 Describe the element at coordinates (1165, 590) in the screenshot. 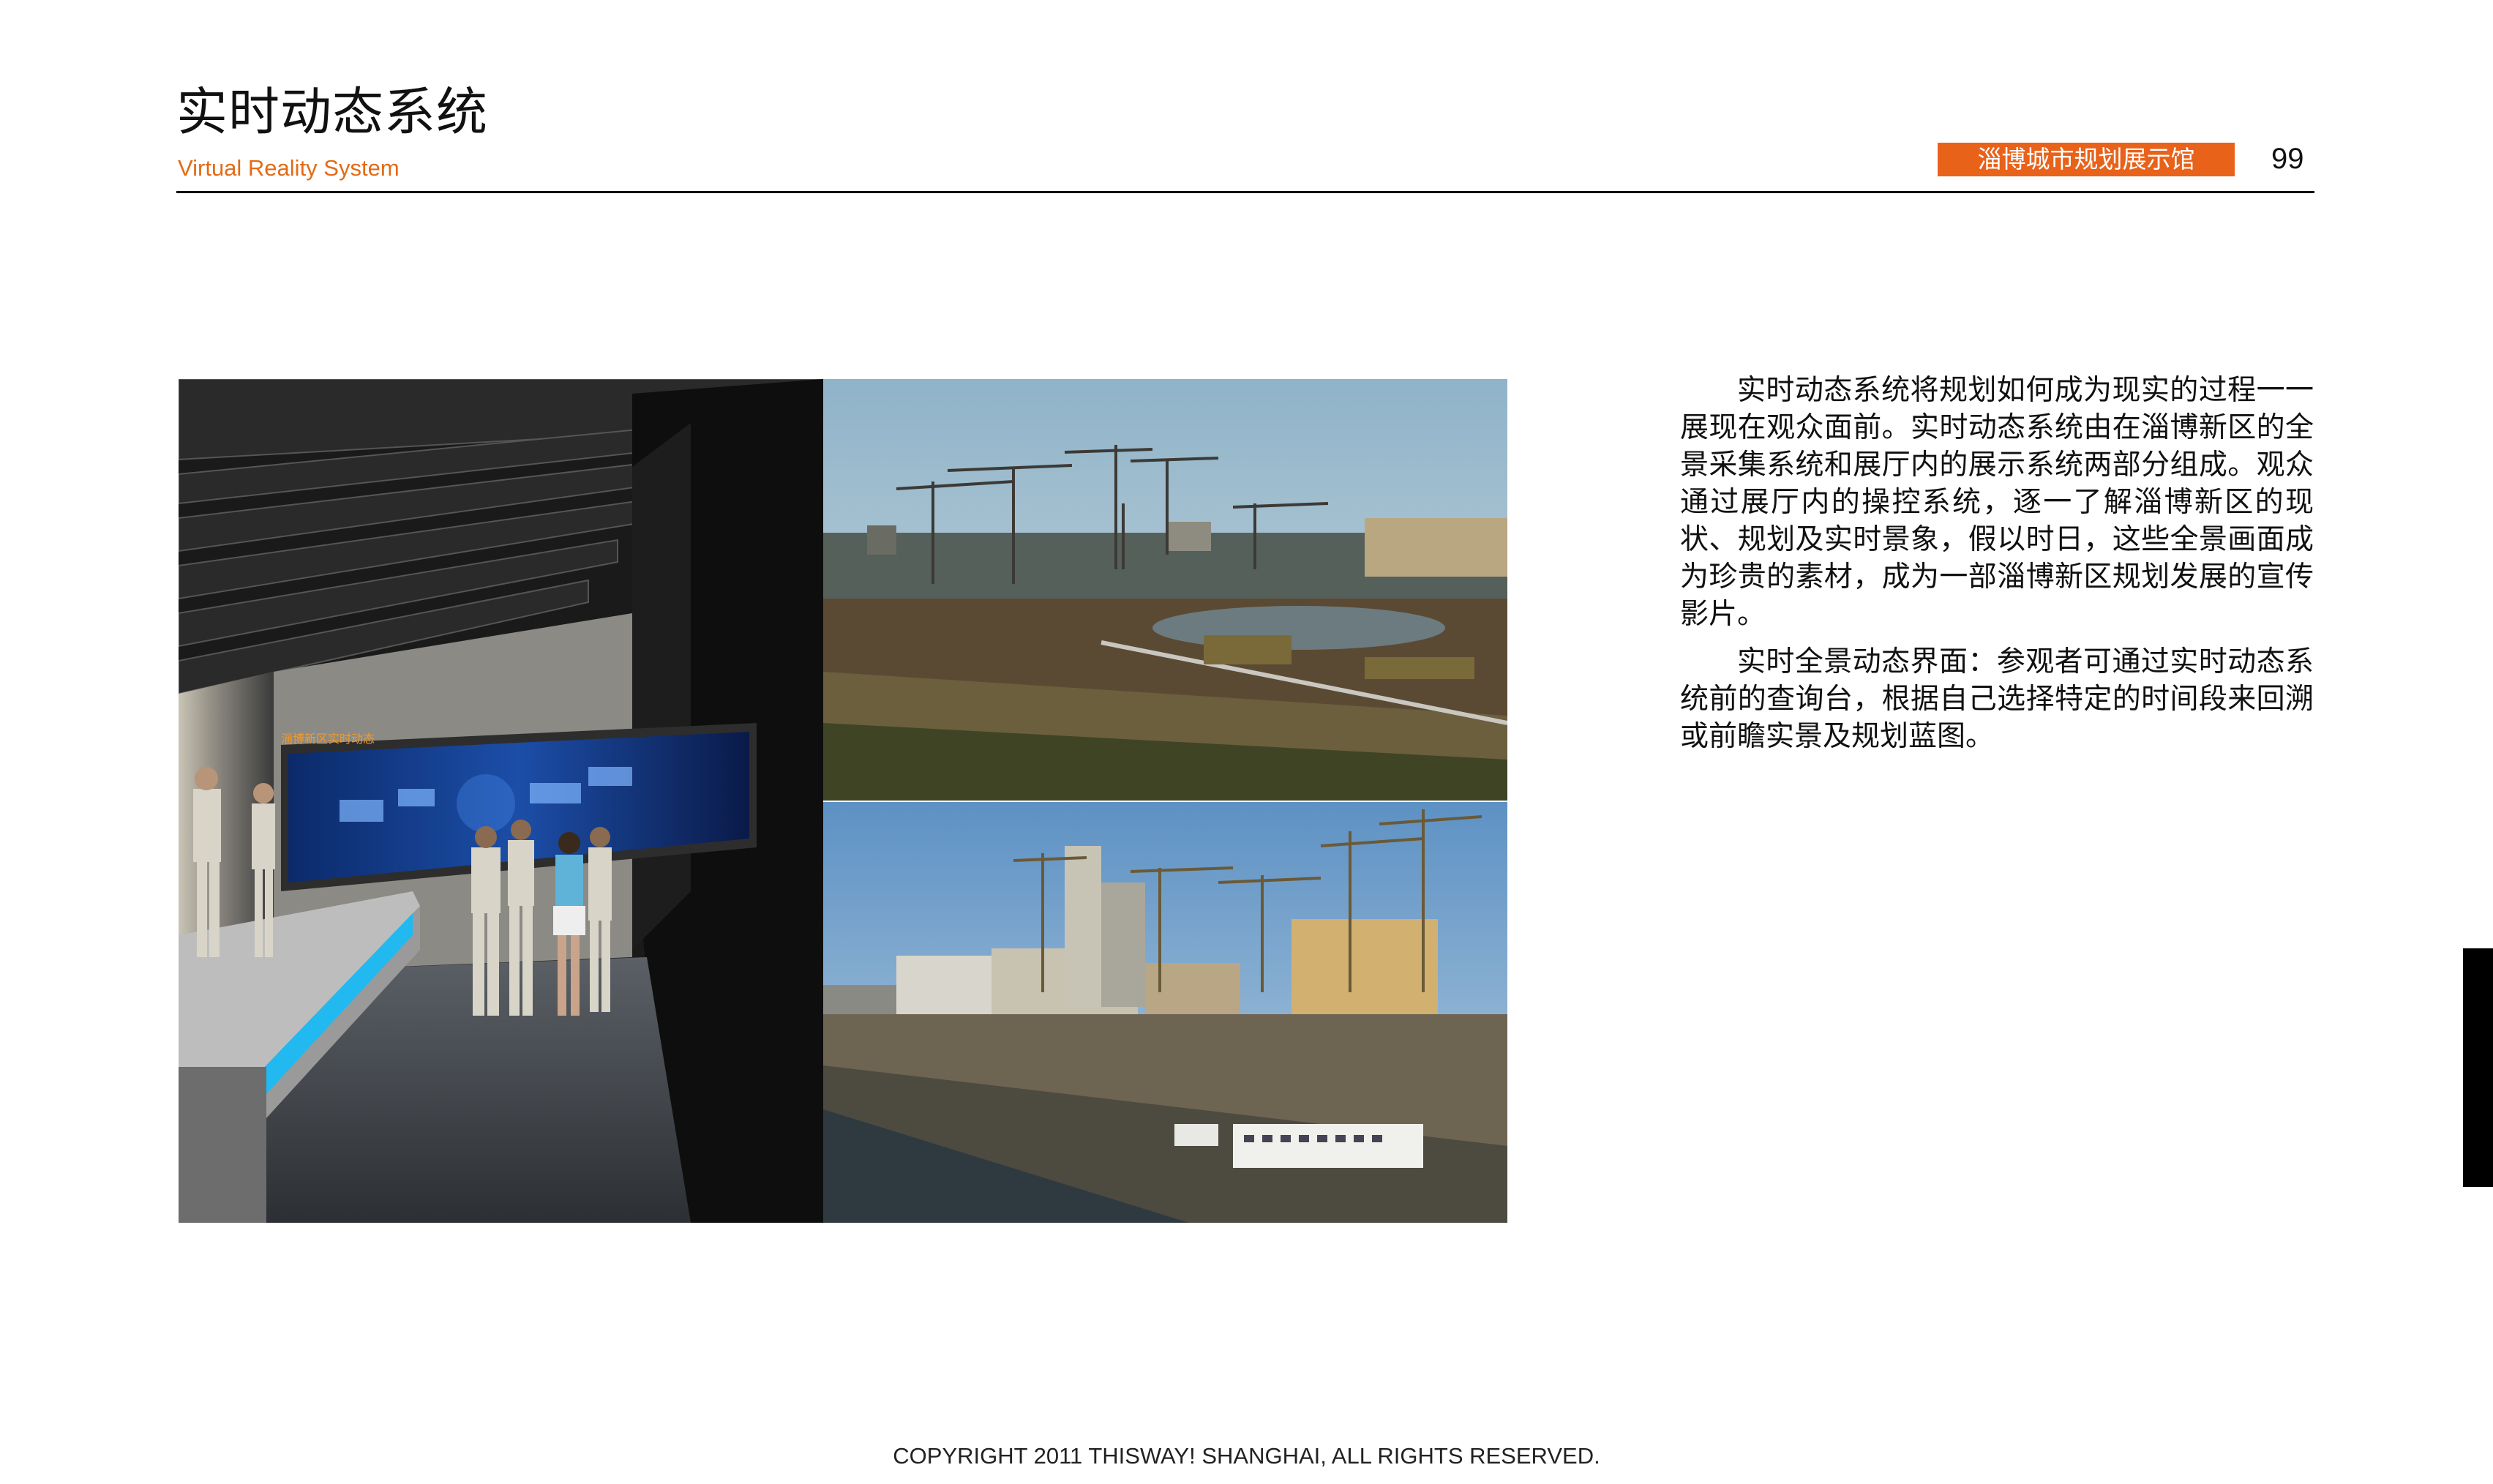

I see `construction-site-photo-top` at that location.